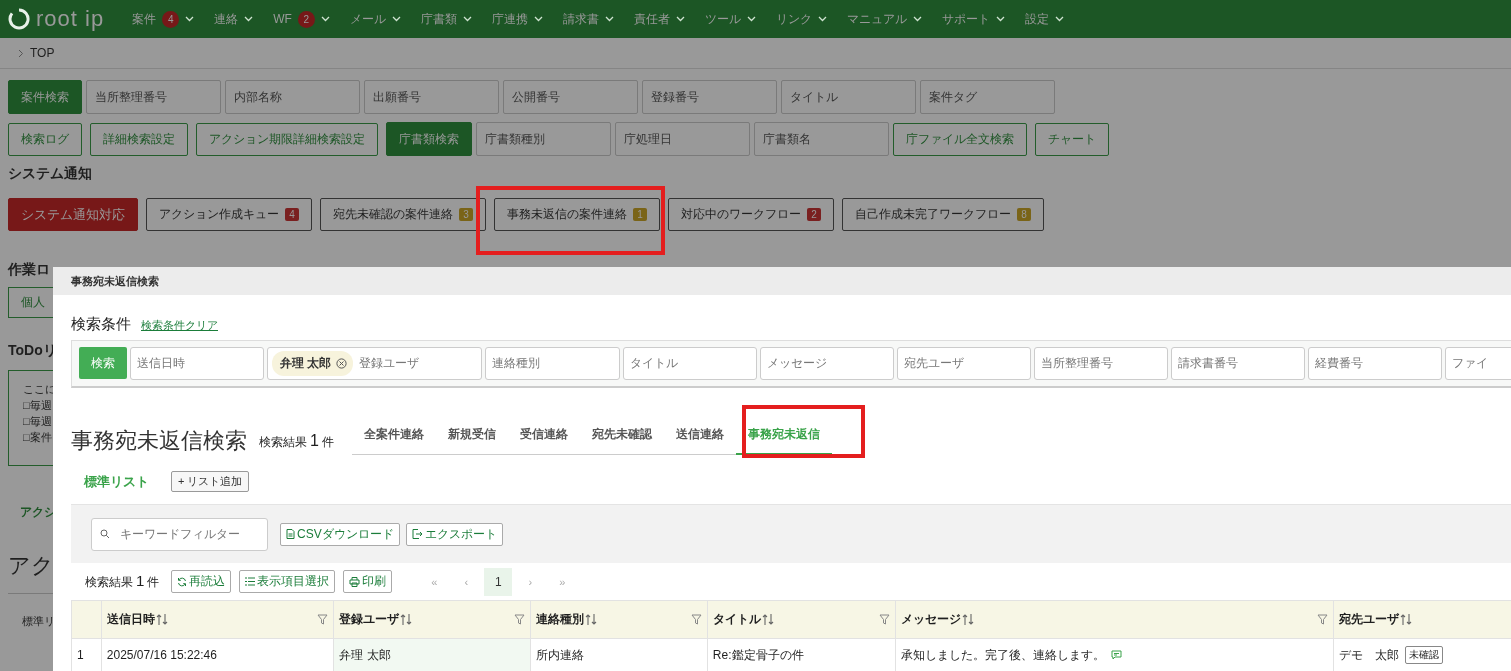 The width and height of the screenshot is (1511, 671). I want to click on input-field: ファイ, so click(1477, 363).